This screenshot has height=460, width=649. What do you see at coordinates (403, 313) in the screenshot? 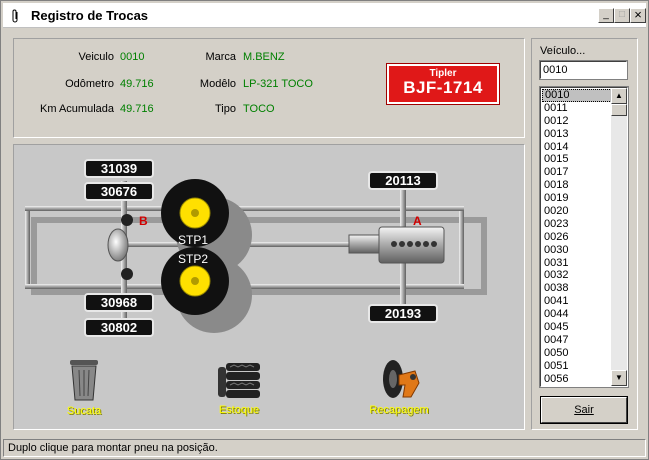
I see `tire-tag-right-bottom: 20193` at bounding box center [403, 313].